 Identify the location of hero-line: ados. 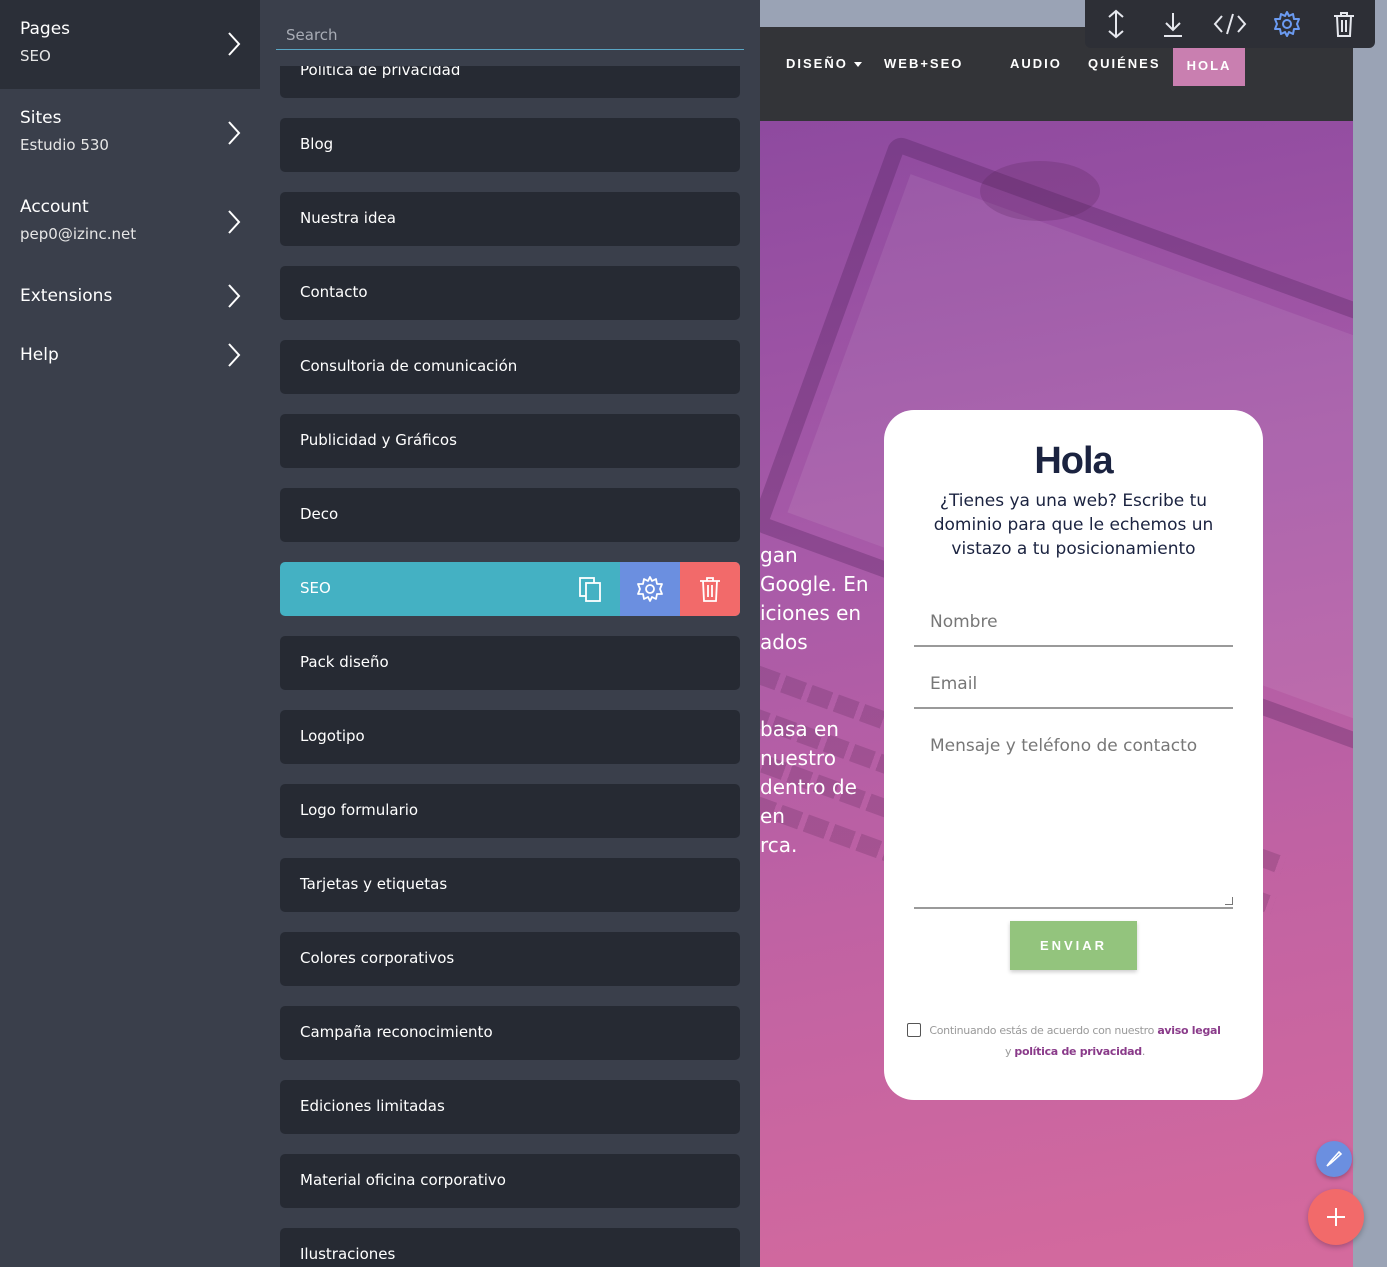
(784, 642).